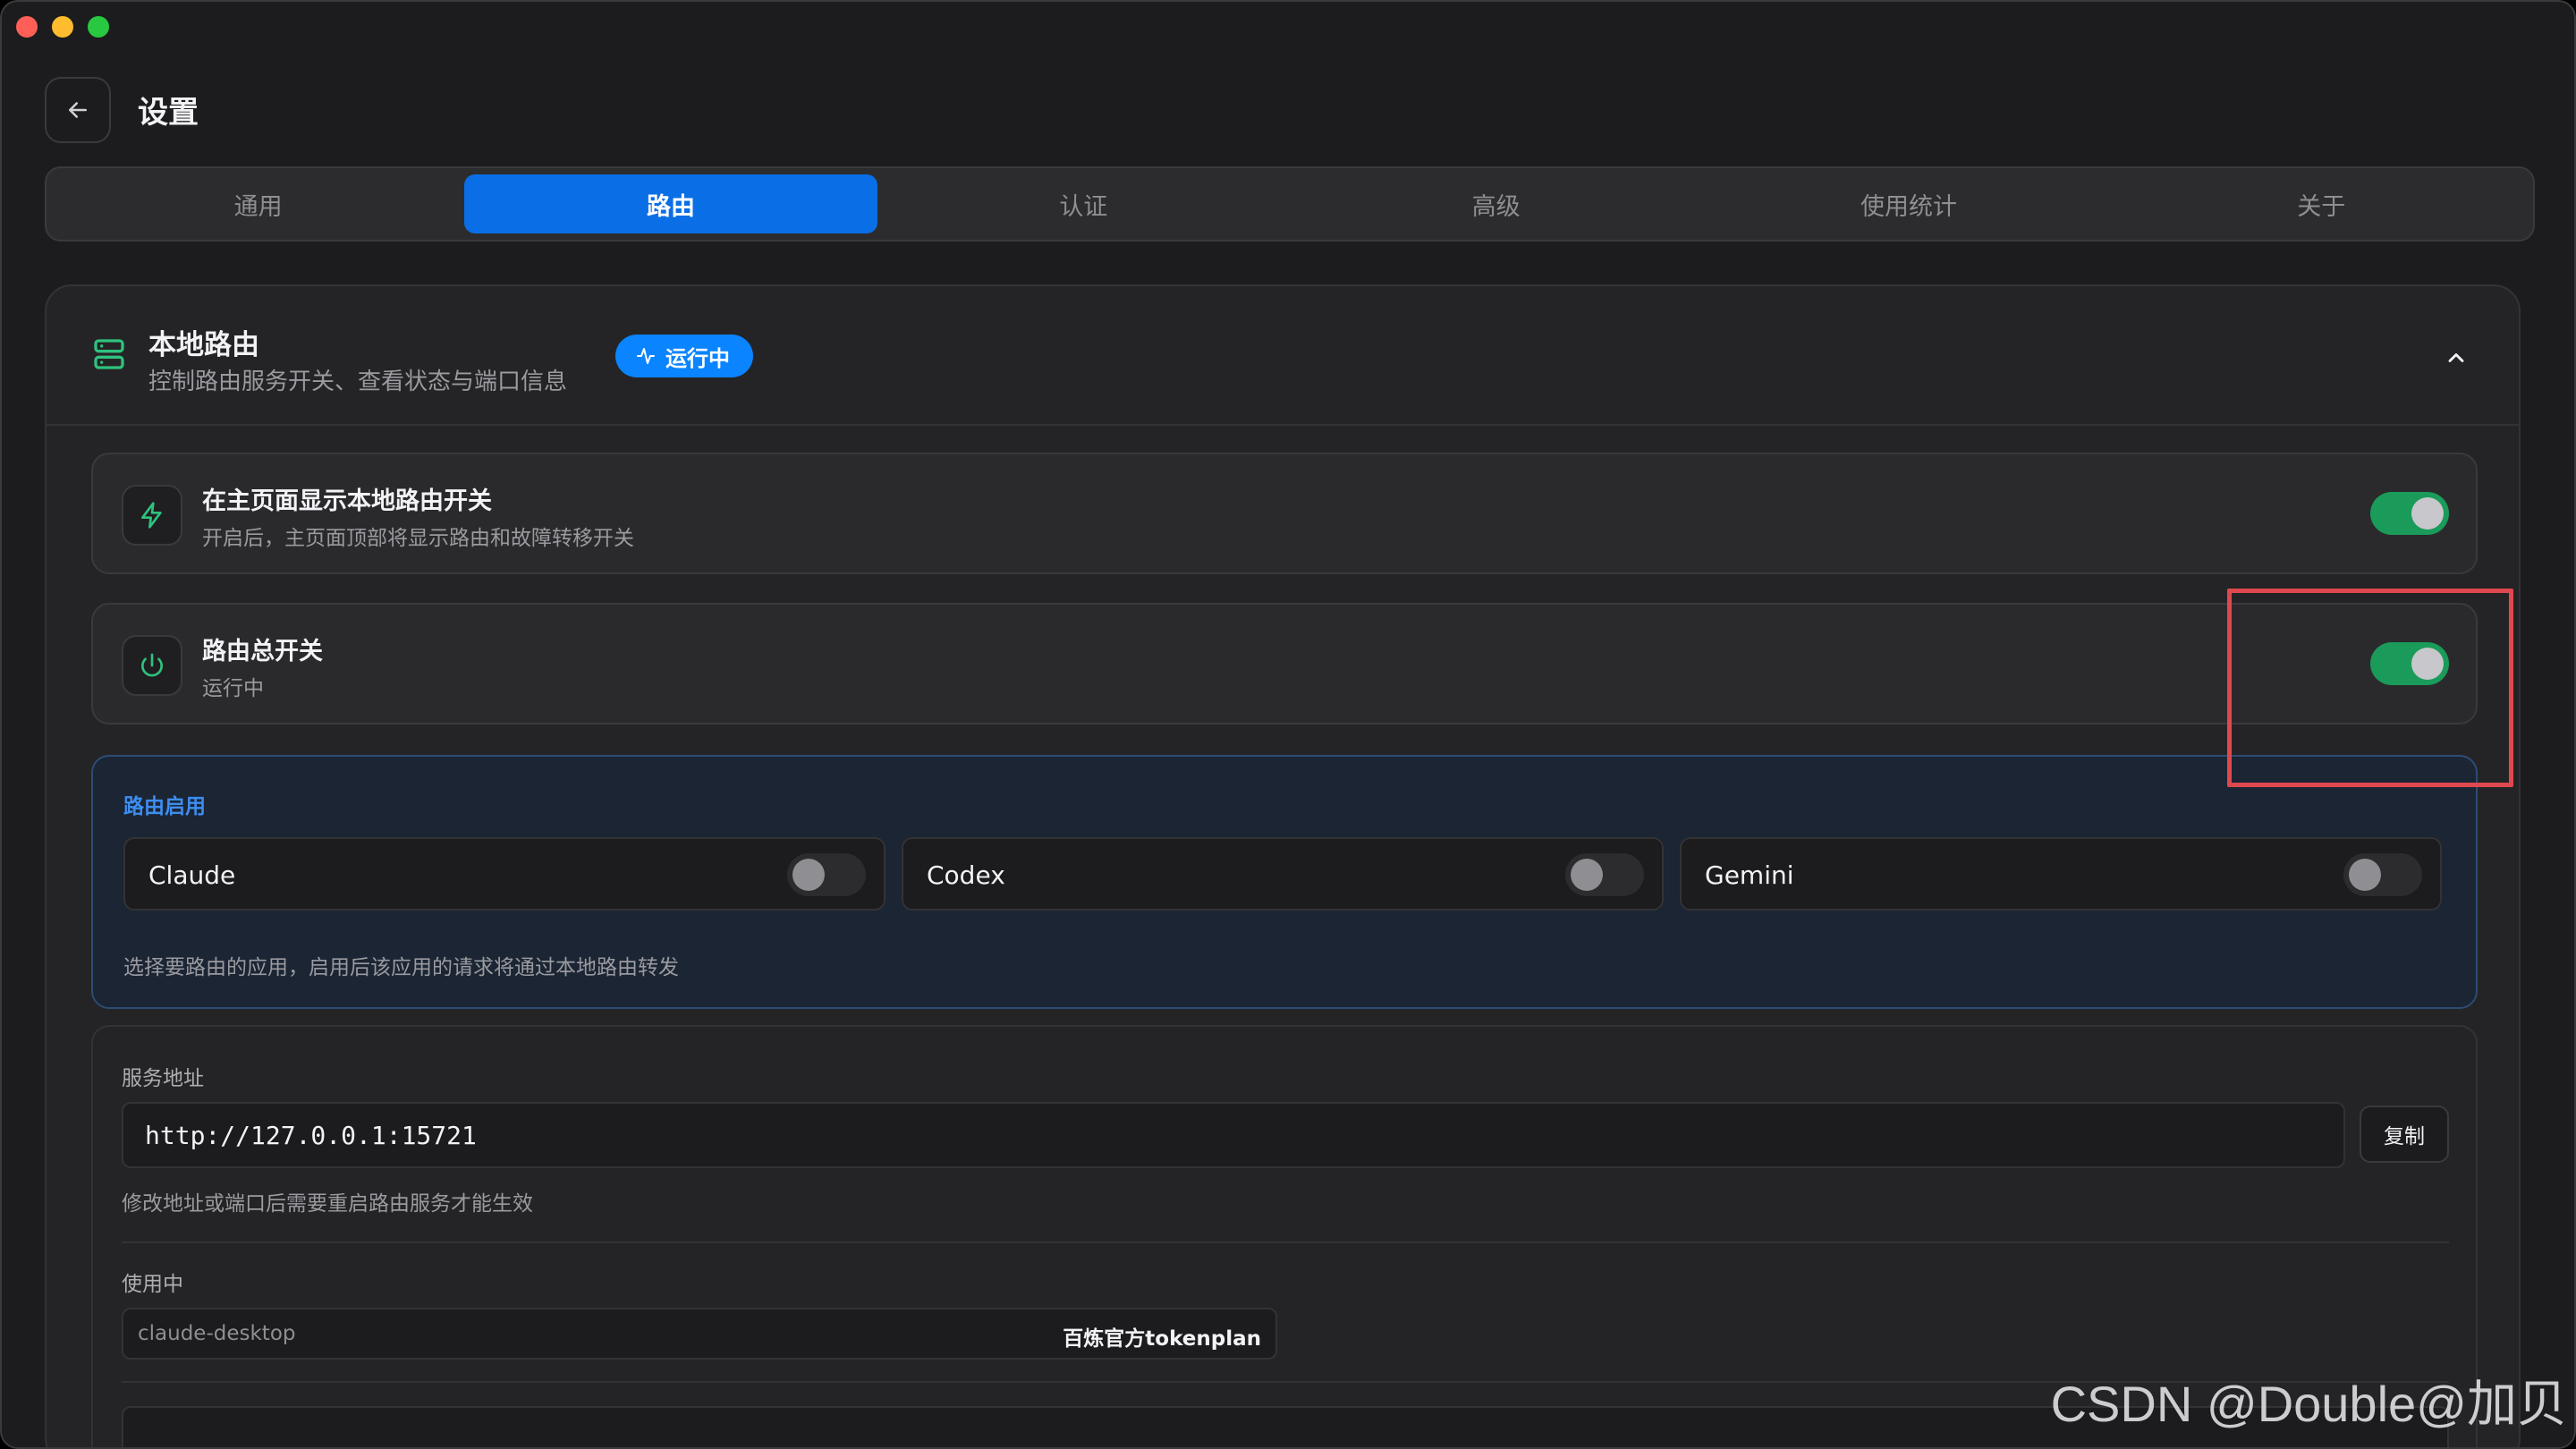  I want to click on panel-header: 本地路由 控制路由服务开关、查看状态与端口信息 运行中, so click(1283, 356).